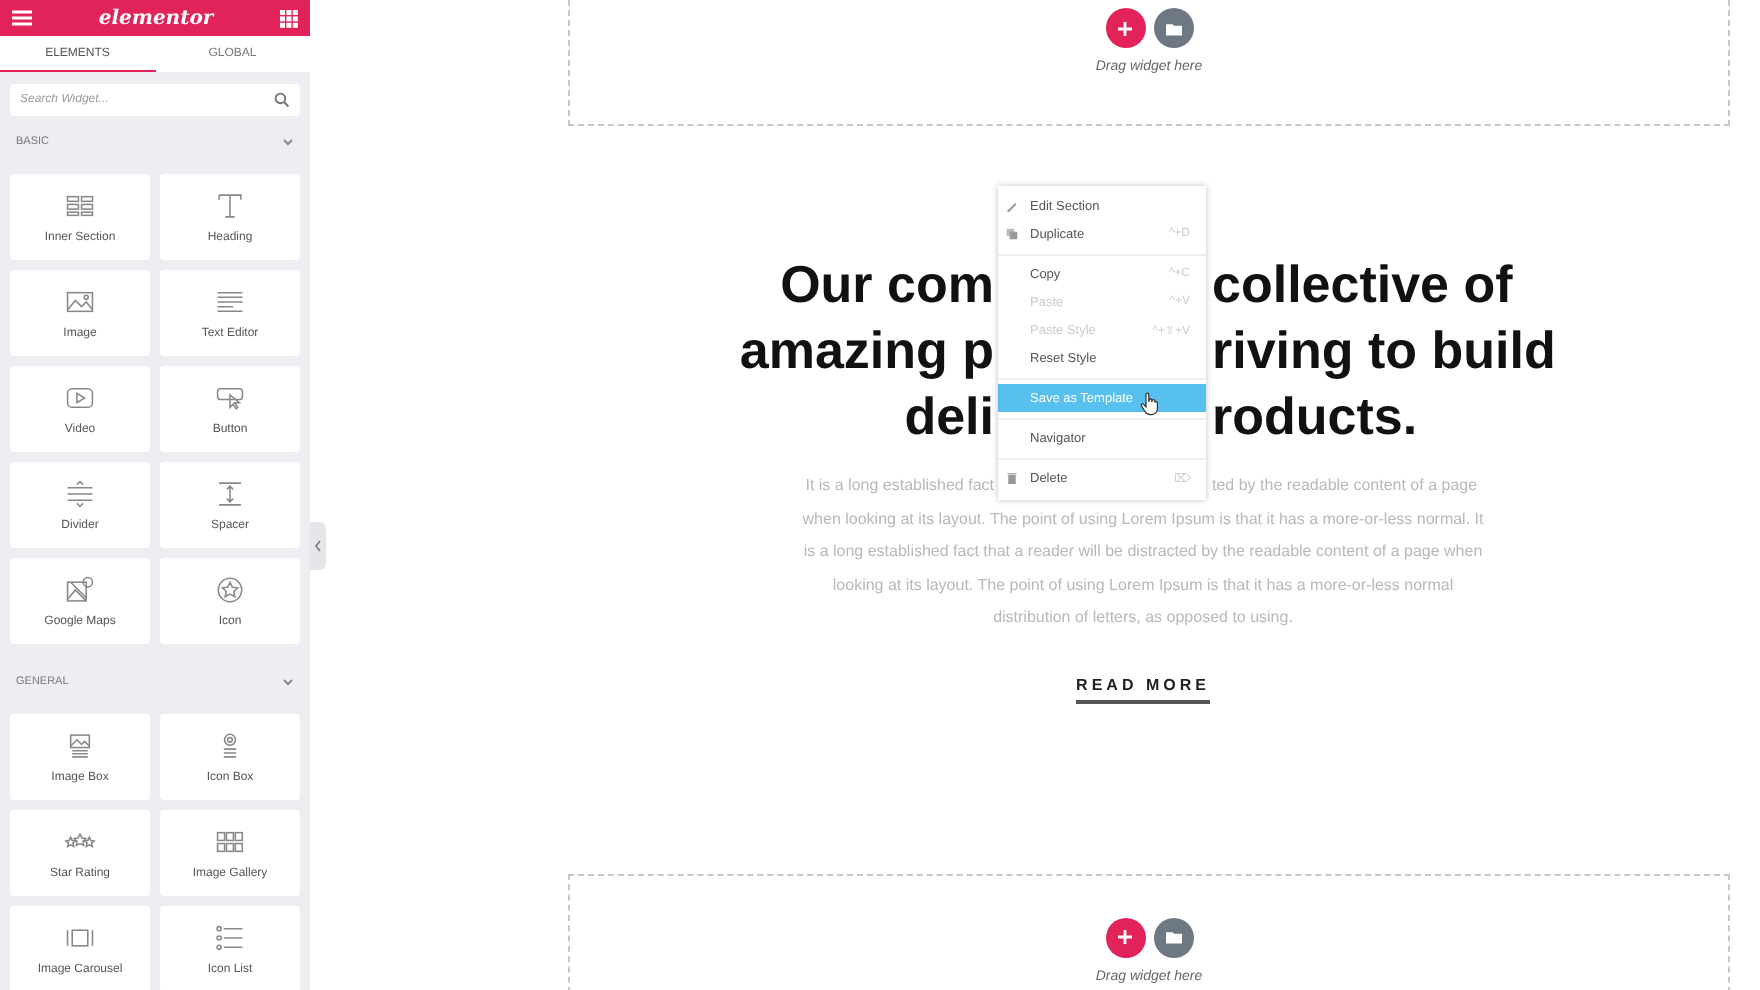 This screenshot has height=990, width=1760. What do you see at coordinates (899, 486) in the screenshot?
I see `body-text: It is a long established fact` at bounding box center [899, 486].